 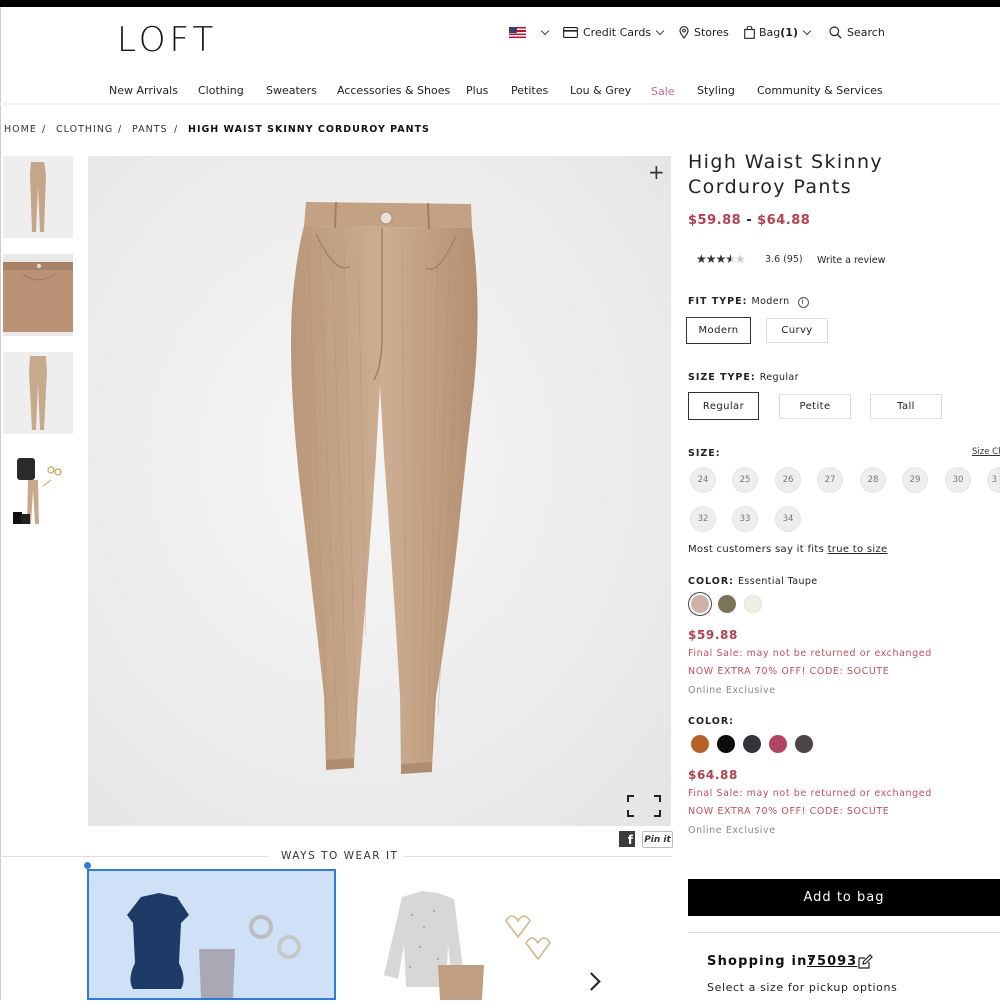 I want to click on add-to-bag-button: Add to bag, so click(x=844, y=897).